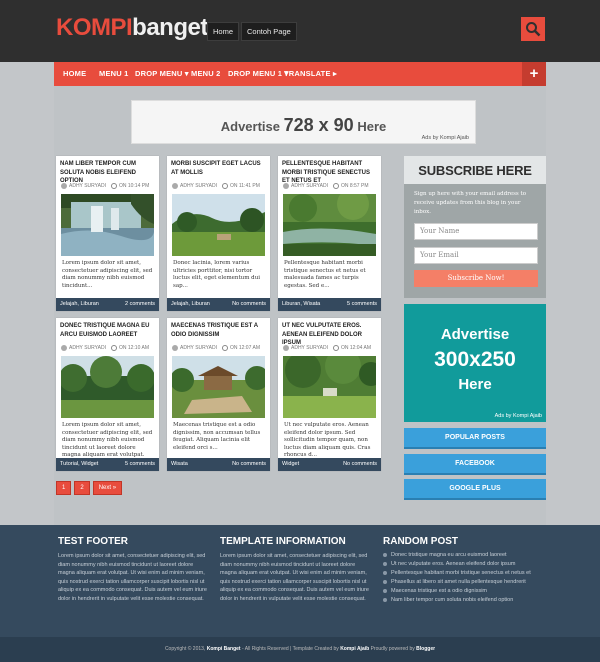 This screenshot has height=662, width=600. I want to click on post-title: MAECENAS TRISTIQUE EST A ODIO DIGNISSIM, so click(218, 330).